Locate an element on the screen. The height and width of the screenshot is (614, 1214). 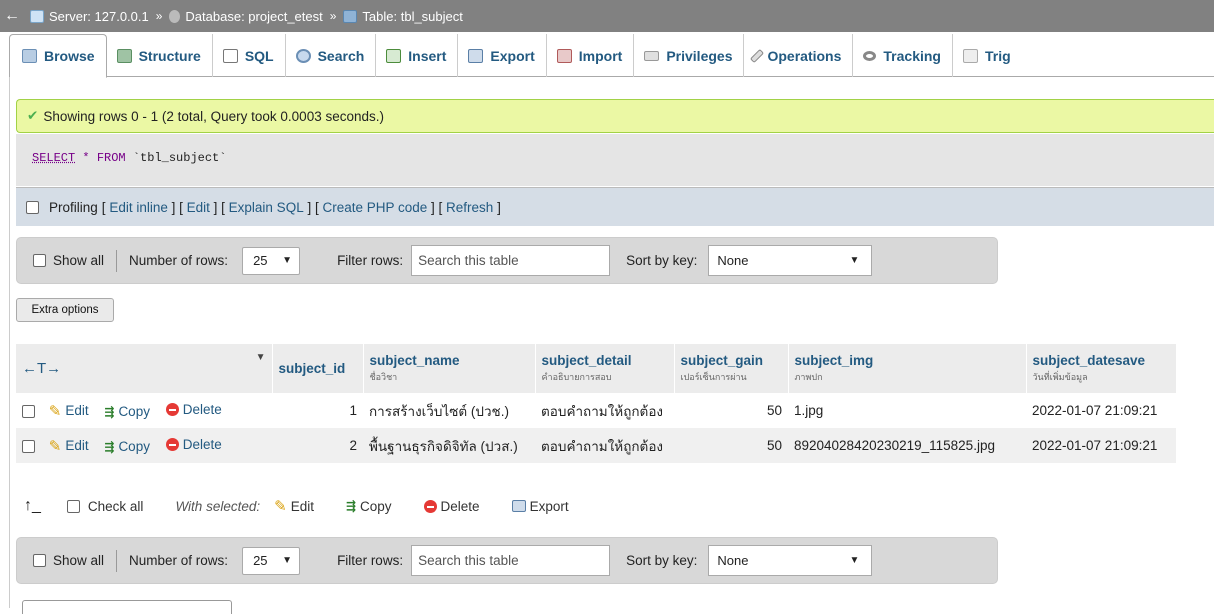
bulk-export-button: Export is located at coordinates (540, 506).